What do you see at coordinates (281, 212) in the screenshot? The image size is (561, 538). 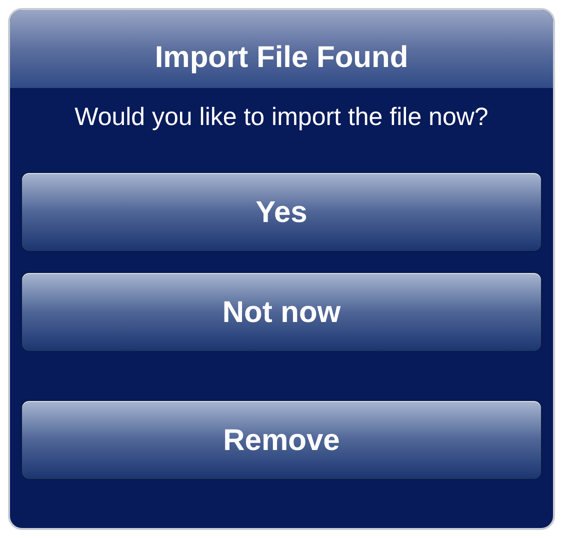 I see `alert-button: Yes` at bounding box center [281, 212].